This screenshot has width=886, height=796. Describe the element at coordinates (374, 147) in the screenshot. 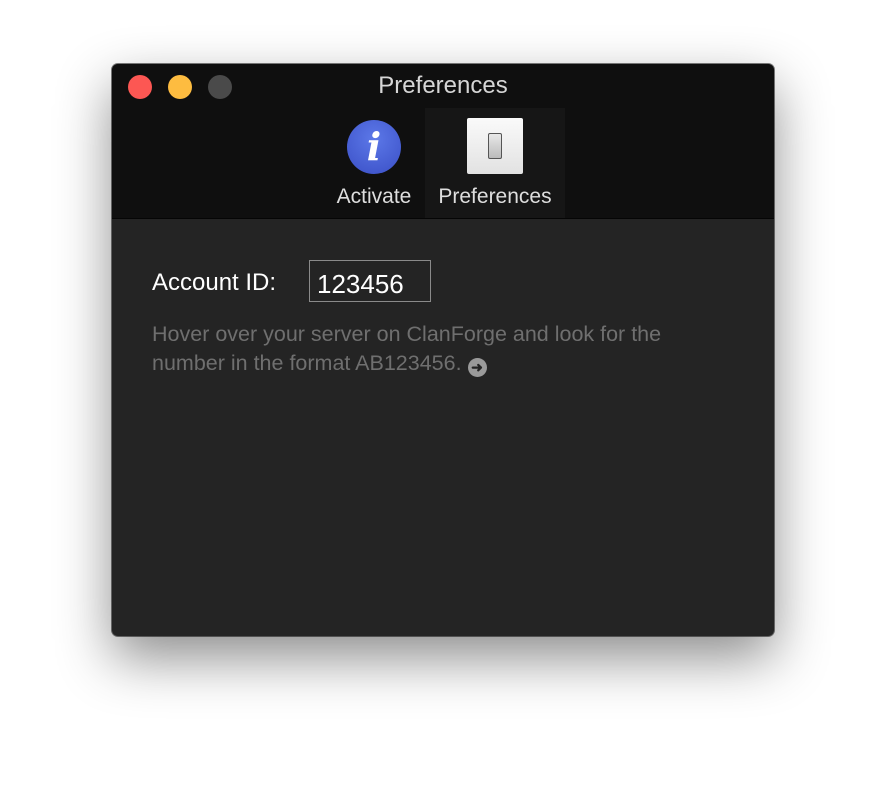

I see `info-icon: i` at that location.